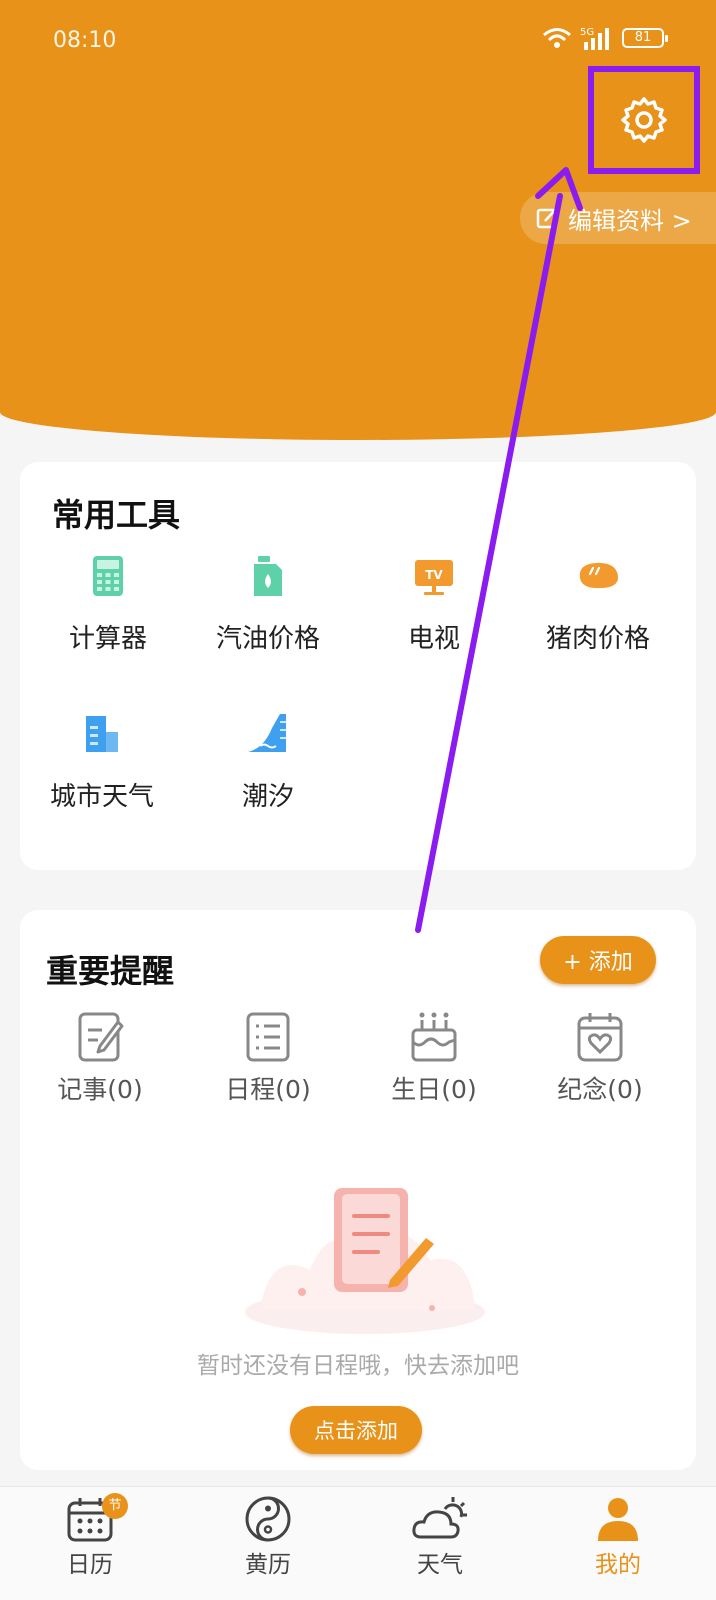 This screenshot has width=716, height=1600. I want to click on svg-text: TV, so click(434, 575).